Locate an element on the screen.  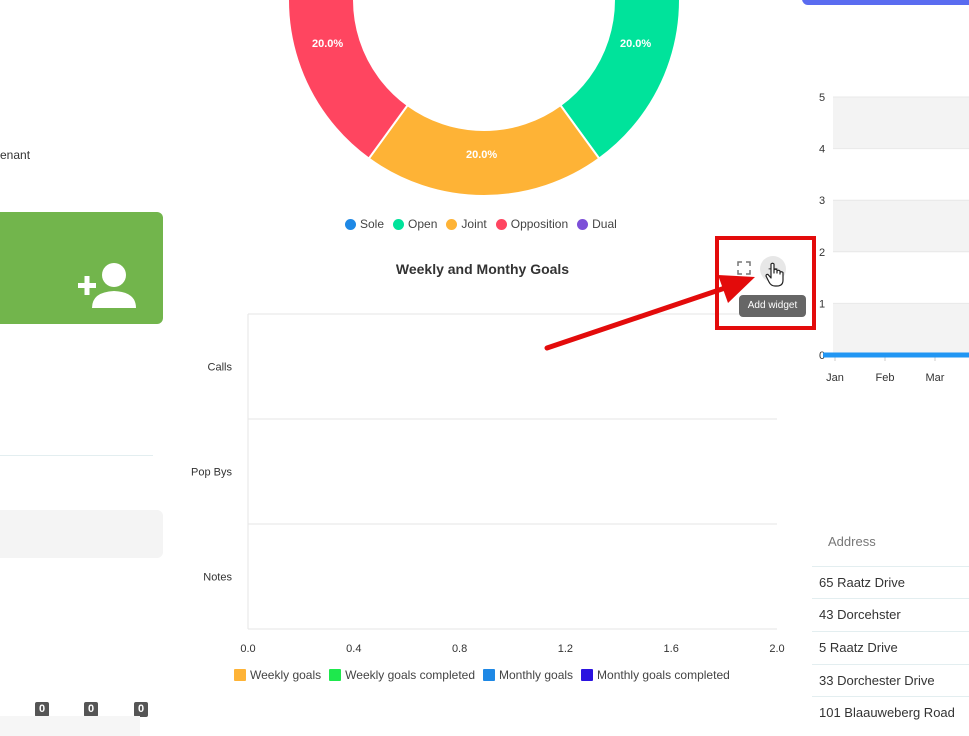
legend-label: Dual is located at coordinates (604, 224).